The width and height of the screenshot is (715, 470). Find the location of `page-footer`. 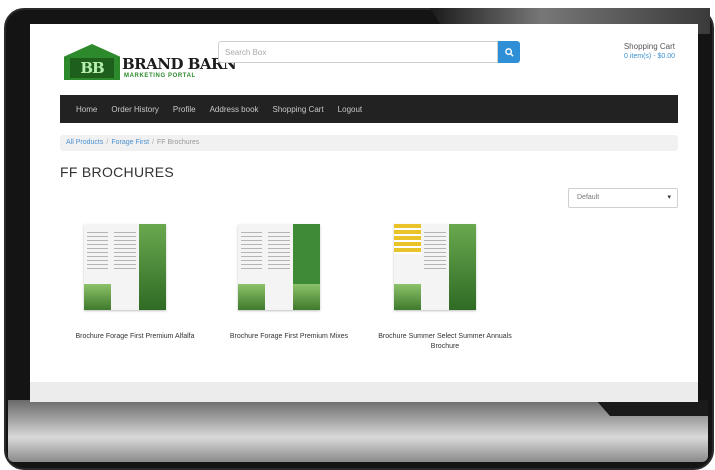

page-footer is located at coordinates (364, 392).